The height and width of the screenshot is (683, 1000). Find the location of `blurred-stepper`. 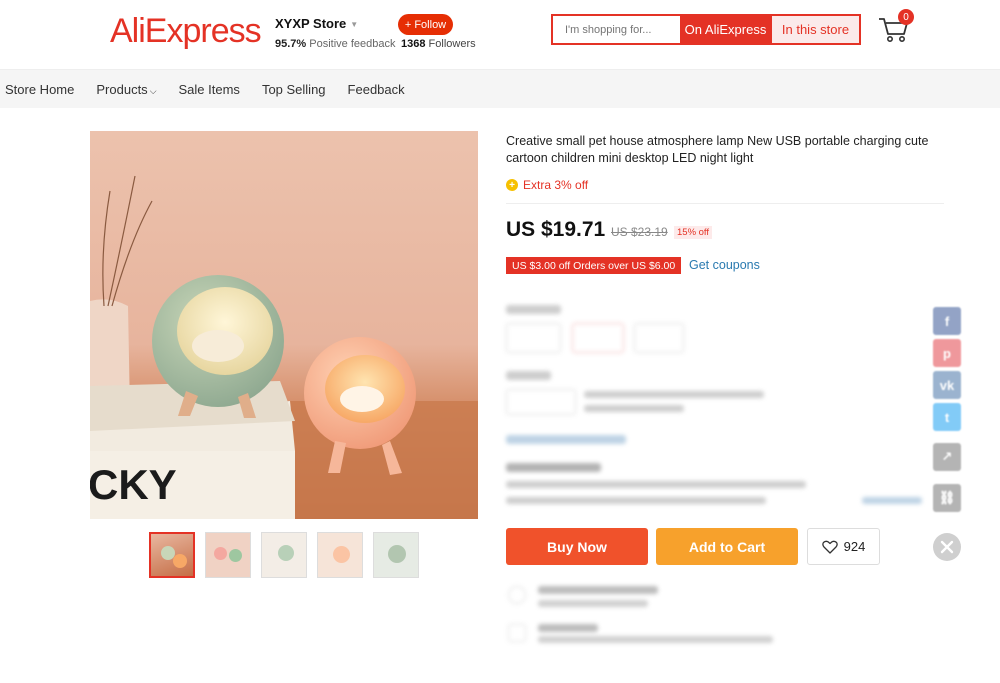

blurred-stepper is located at coordinates (541, 402).